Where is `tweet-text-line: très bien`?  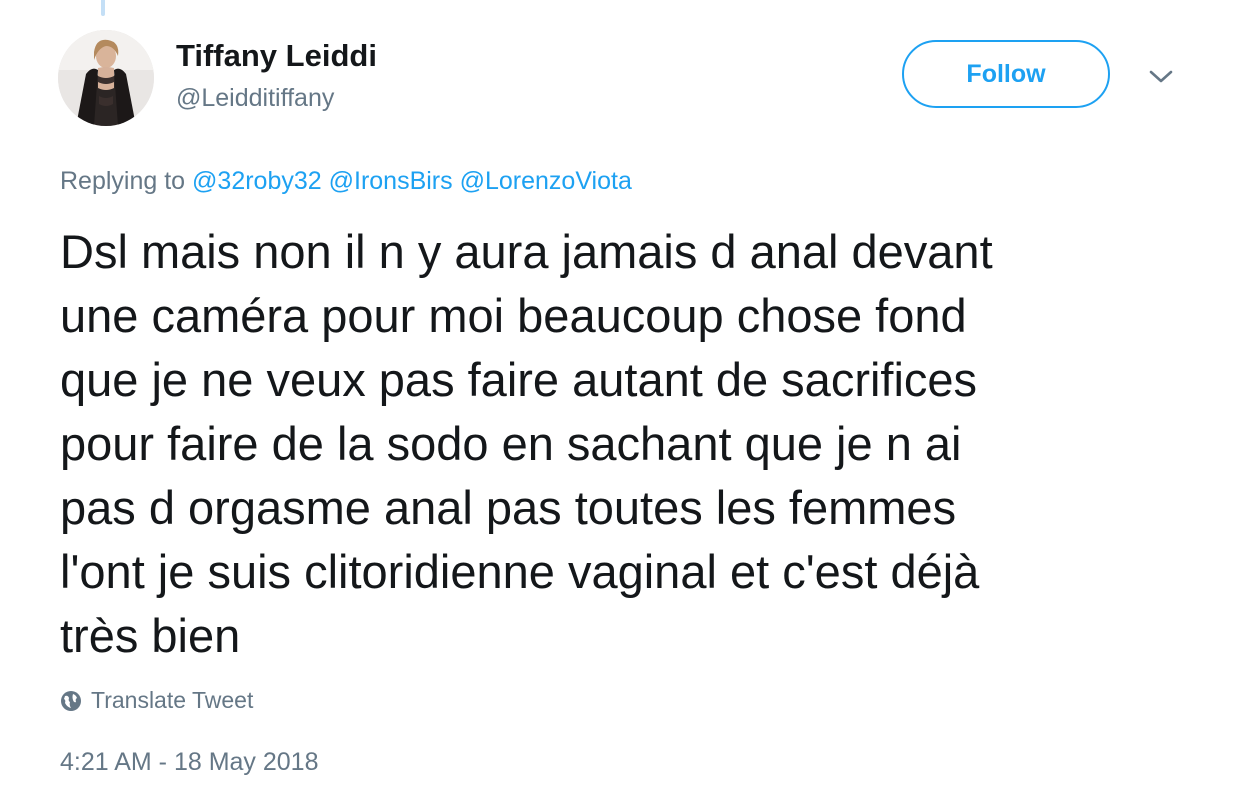 tweet-text-line: très bien is located at coordinates (150, 635).